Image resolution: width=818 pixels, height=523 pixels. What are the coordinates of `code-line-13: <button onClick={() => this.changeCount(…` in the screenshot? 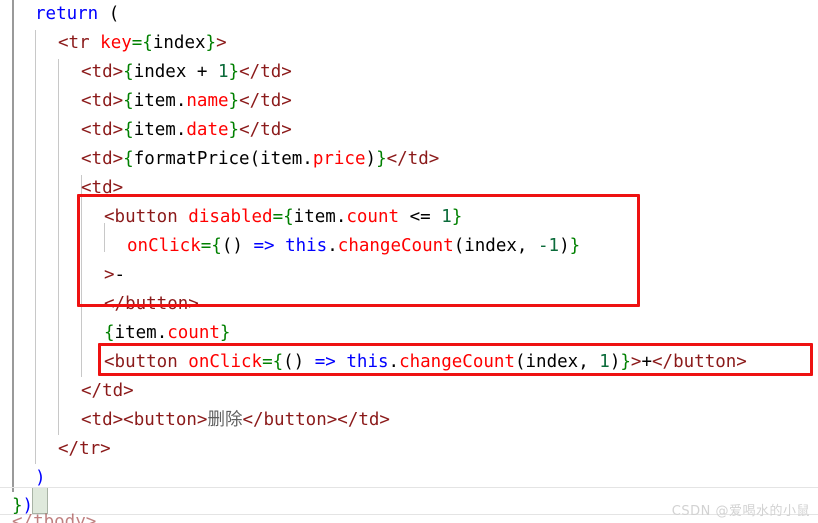 It's located at (425, 362).